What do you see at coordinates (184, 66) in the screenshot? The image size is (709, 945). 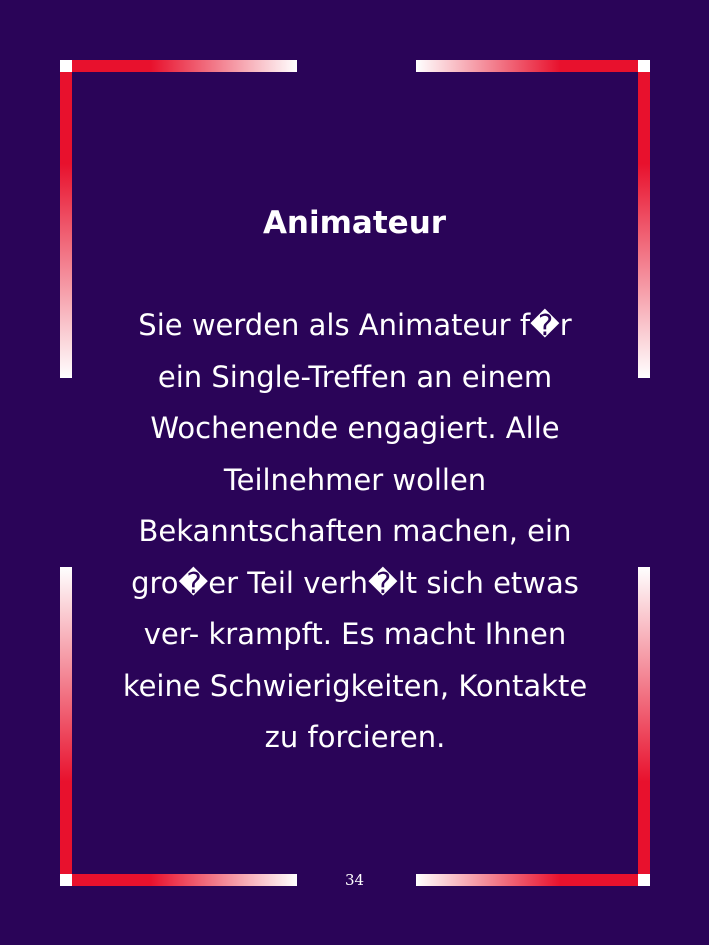 I see `frame-bar-top-left` at bounding box center [184, 66].